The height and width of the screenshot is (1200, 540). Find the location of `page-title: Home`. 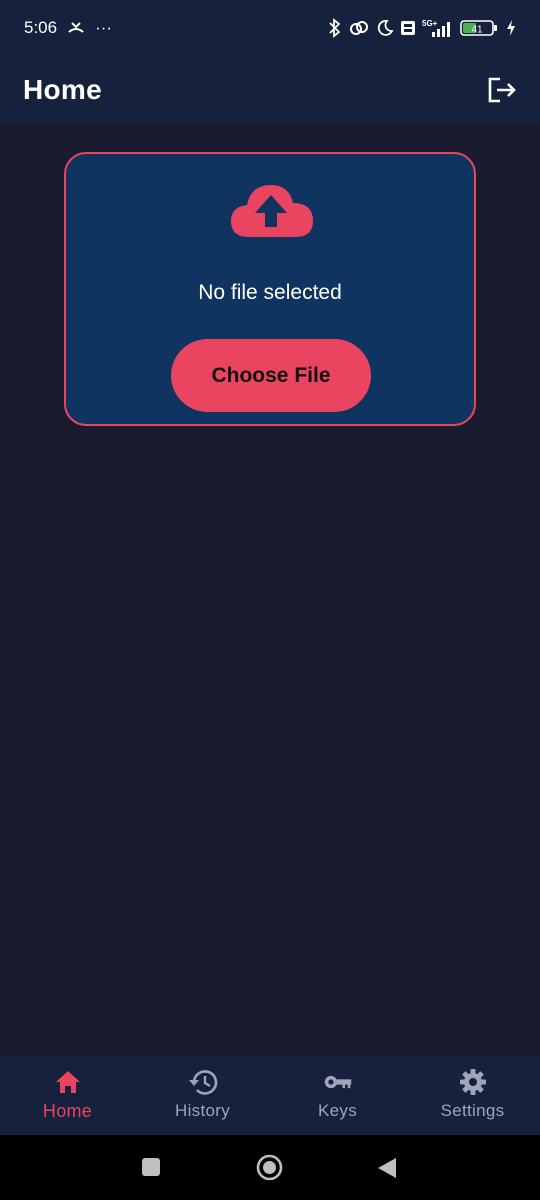

page-title: Home is located at coordinates (62, 89).